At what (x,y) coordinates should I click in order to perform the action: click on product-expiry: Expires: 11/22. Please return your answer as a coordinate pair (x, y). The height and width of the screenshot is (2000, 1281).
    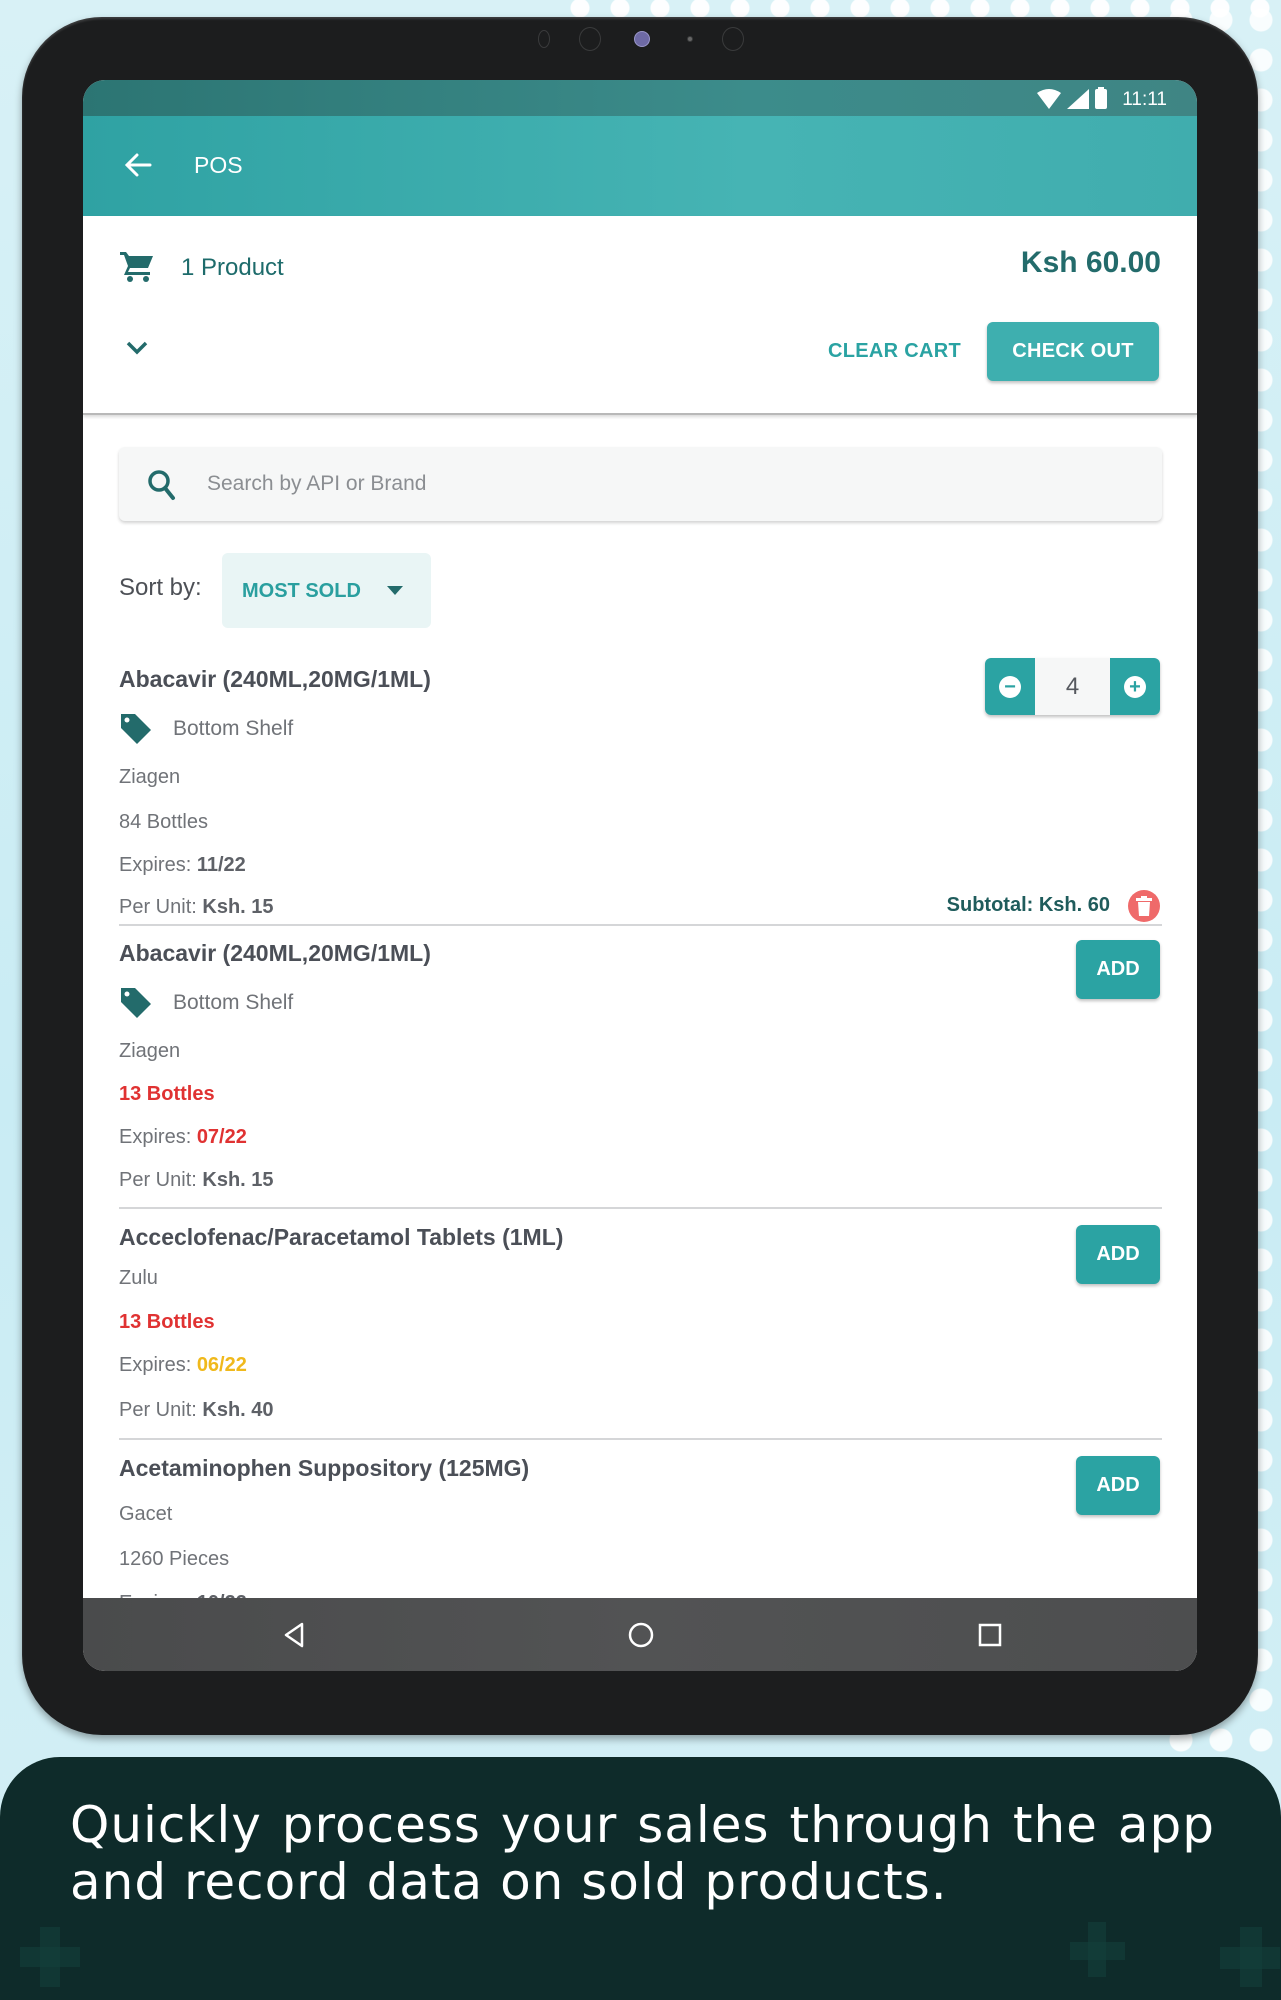
    Looking at the image, I should click on (182, 865).